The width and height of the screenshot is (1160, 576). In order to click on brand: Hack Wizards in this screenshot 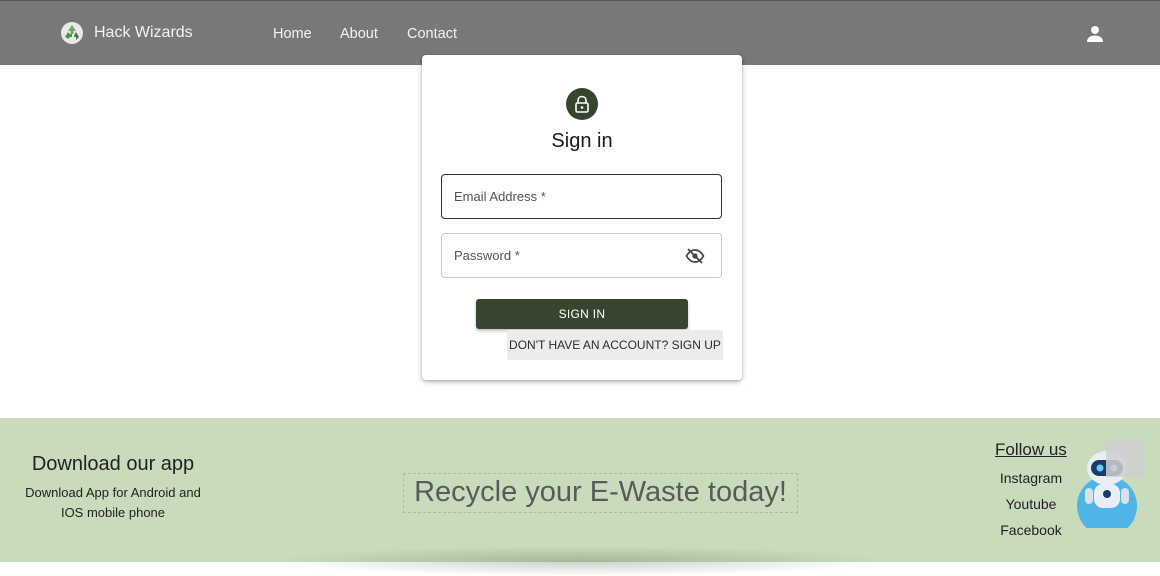, I will do `click(126, 33)`.